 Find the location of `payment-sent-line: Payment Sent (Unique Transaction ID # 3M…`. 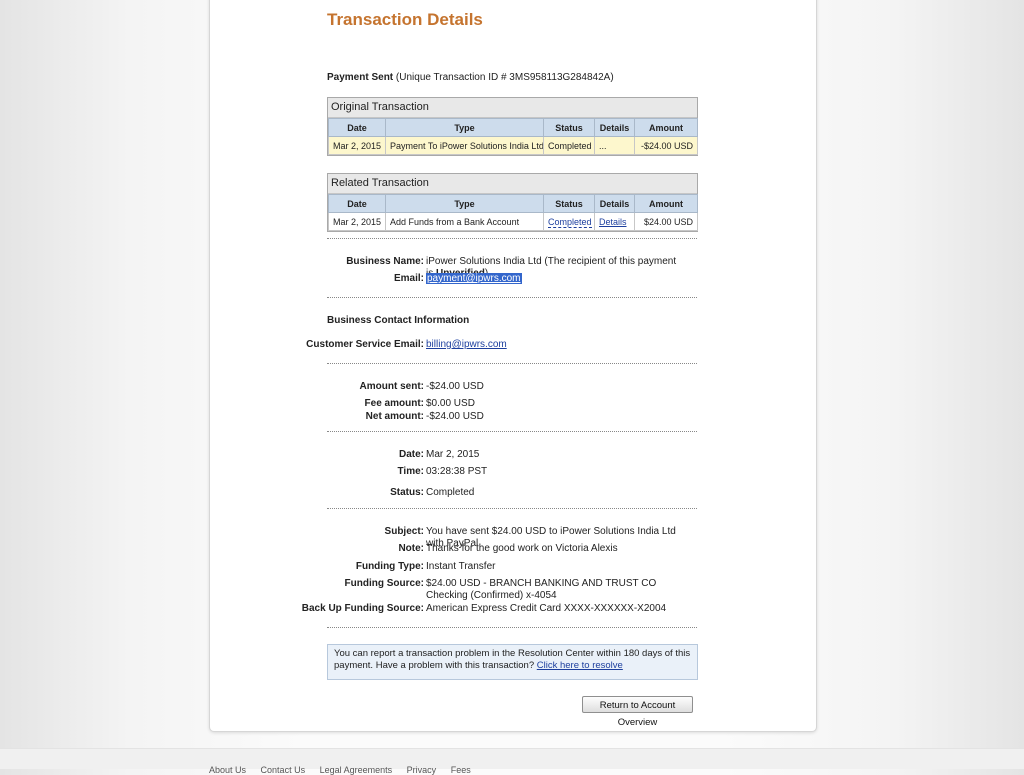

payment-sent-line: Payment Sent (Unique Transaction ID # 3M… is located at coordinates (470, 77).